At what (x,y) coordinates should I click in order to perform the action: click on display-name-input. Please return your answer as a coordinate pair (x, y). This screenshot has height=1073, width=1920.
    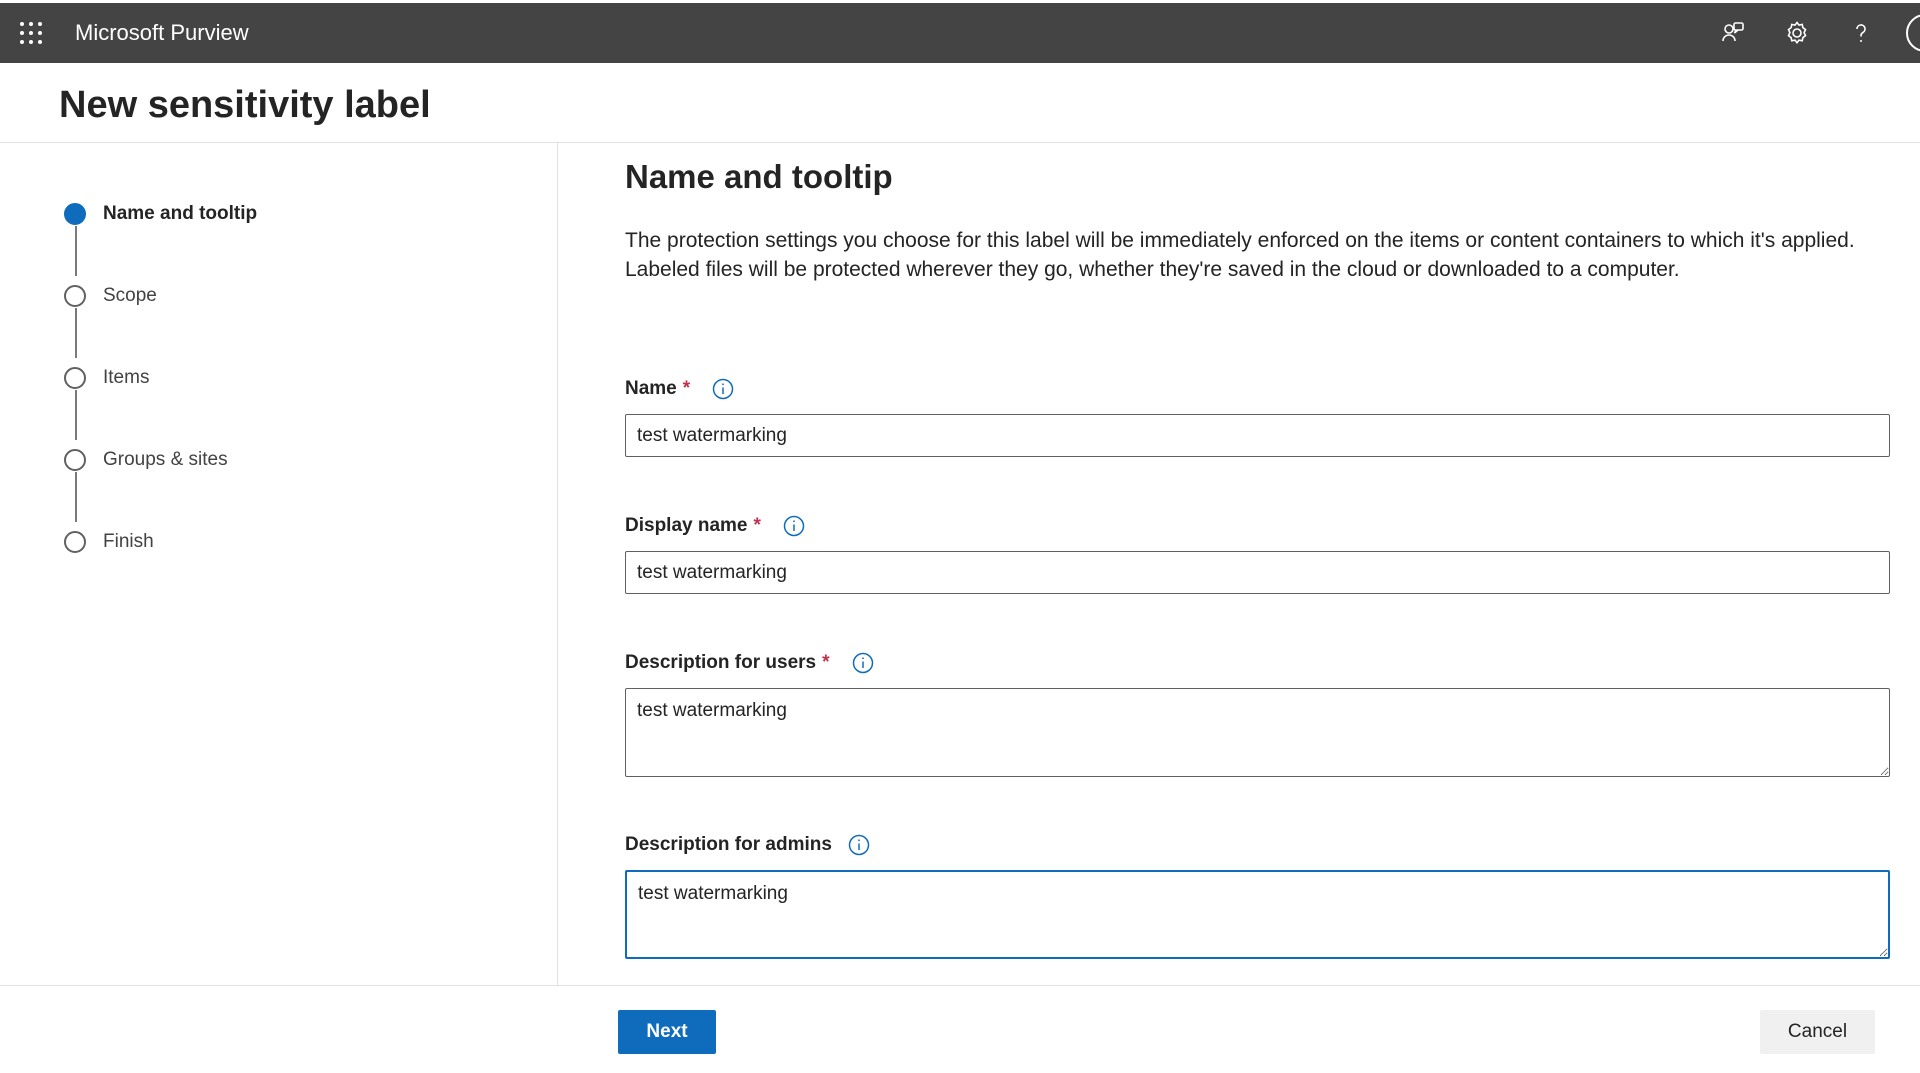
    Looking at the image, I should click on (1257, 572).